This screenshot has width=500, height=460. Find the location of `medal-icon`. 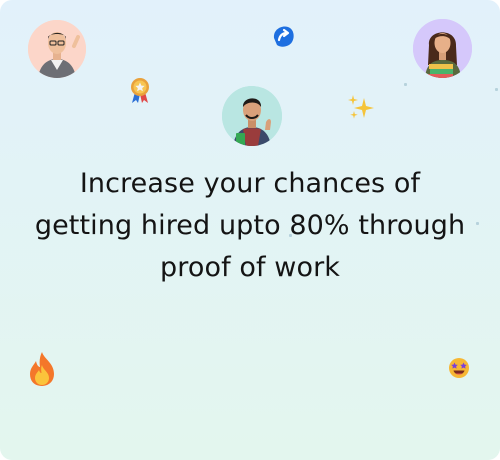

medal-icon is located at coordinates (140, 90).